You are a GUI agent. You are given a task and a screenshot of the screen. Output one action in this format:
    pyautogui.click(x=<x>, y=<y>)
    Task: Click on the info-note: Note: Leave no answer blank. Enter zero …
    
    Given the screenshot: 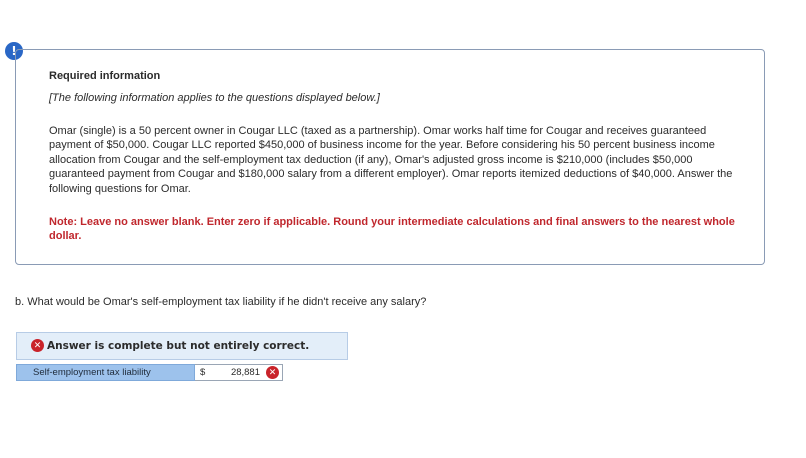 What is the action you would take?
    pyautogui.click(x=392, y=229)
    